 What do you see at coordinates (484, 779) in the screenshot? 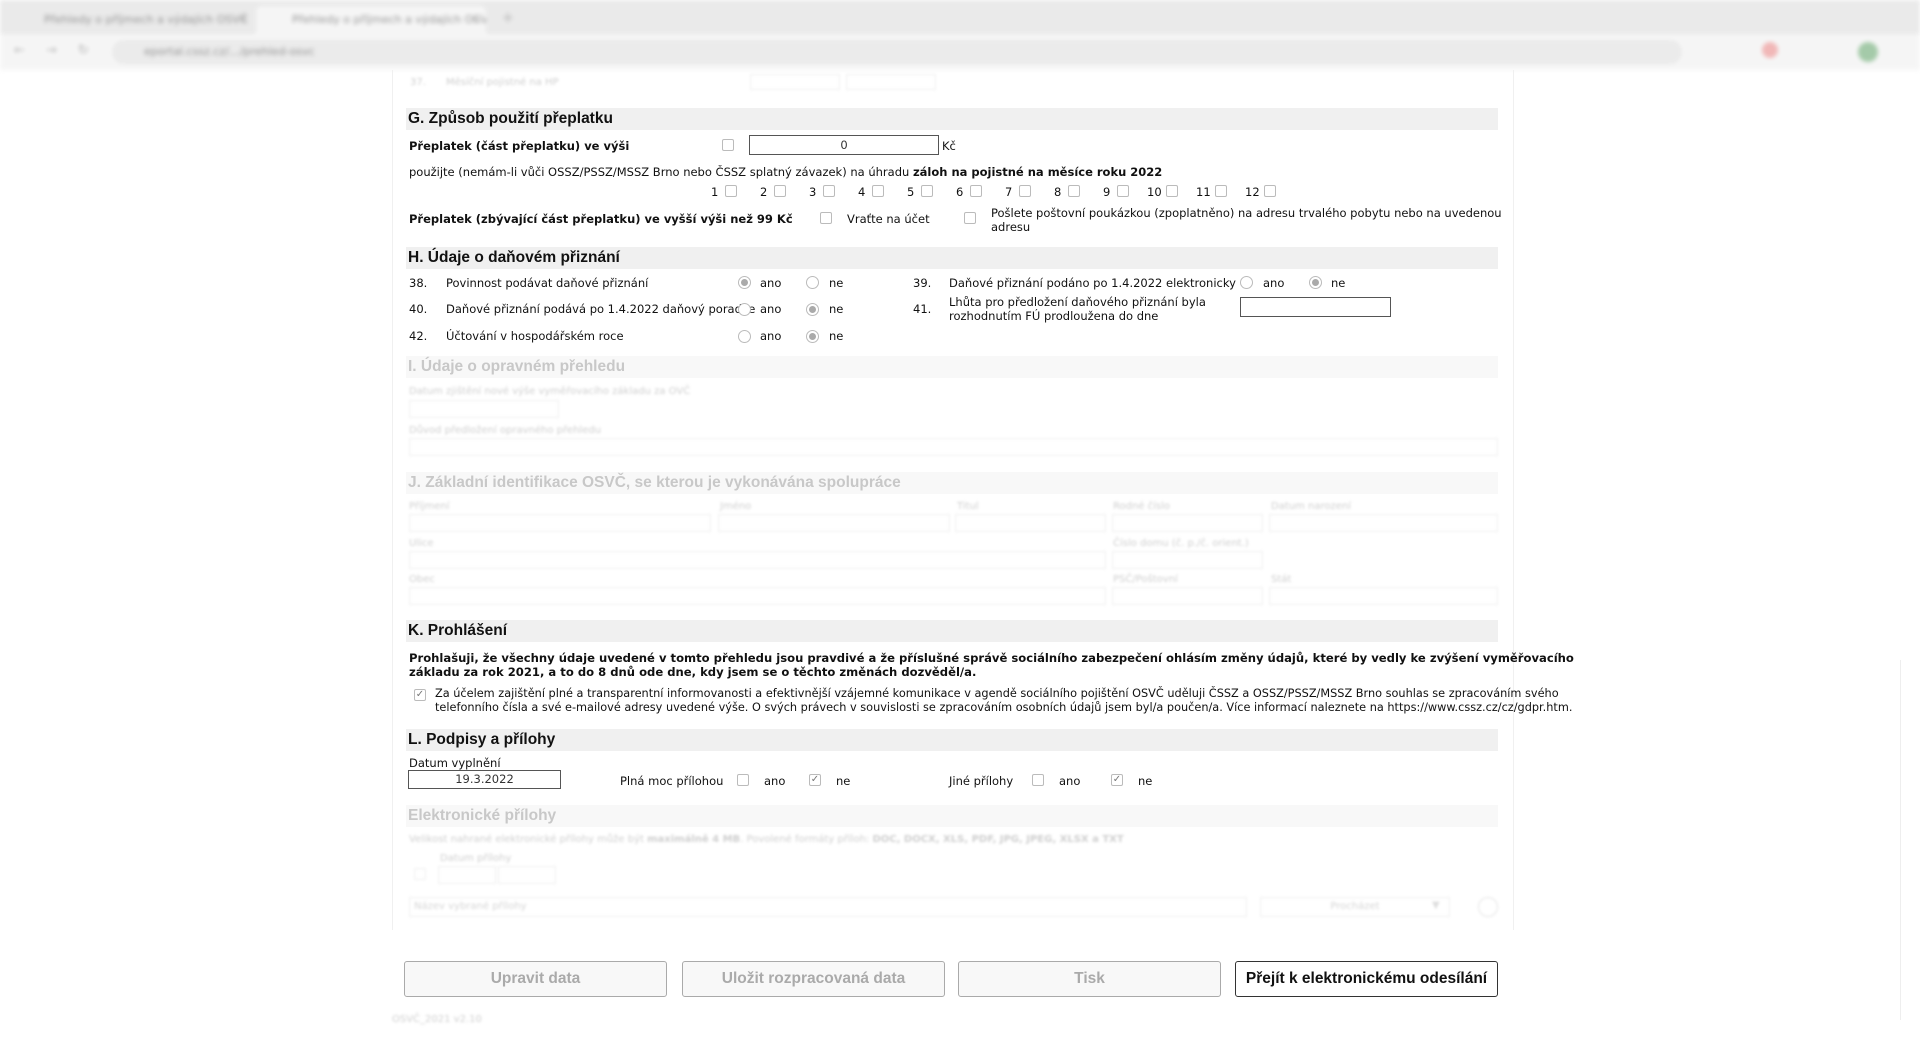
I see `fill-date-input: 19.3.2022` at bounding box center [484, 779].